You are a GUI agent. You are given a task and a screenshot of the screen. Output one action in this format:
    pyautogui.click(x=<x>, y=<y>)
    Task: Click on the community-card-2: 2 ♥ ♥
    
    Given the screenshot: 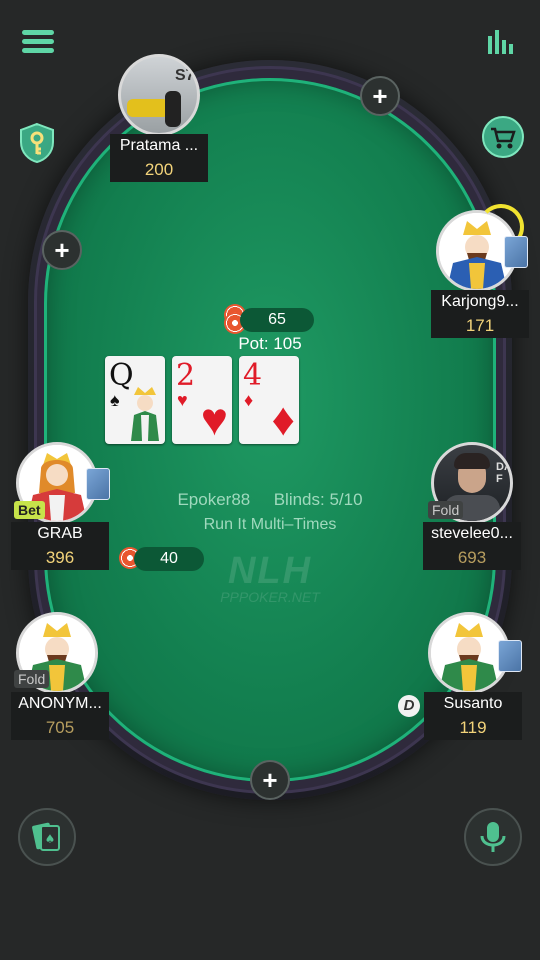 What is the action you would take?
    pyautogui.click(x=202, y=400)
    